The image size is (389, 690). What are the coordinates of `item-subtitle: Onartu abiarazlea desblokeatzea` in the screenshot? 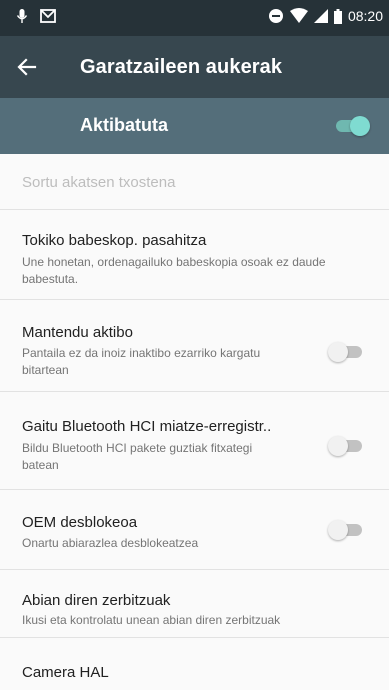 It's located at (110, 543).